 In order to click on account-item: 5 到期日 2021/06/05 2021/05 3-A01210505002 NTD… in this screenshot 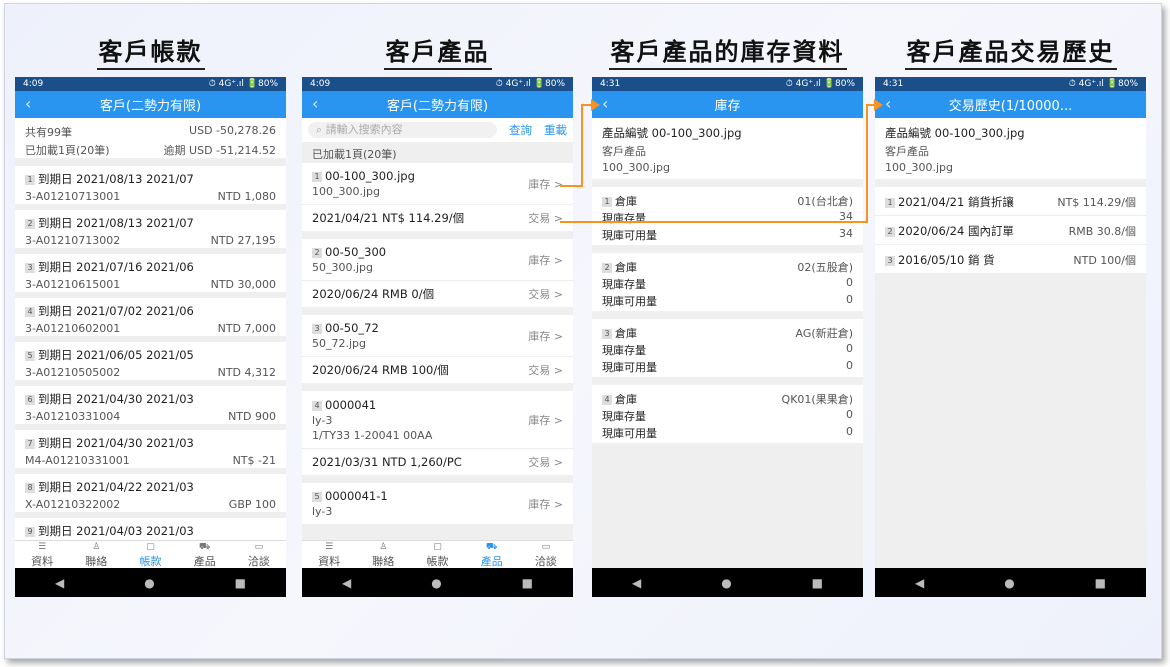, I will do `click(150, 361)`.